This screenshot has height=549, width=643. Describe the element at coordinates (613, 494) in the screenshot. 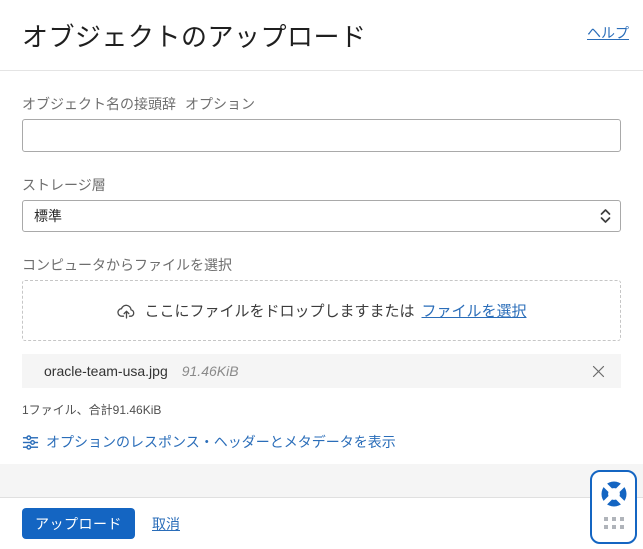

I see `lifebuoy-icon` at that location.